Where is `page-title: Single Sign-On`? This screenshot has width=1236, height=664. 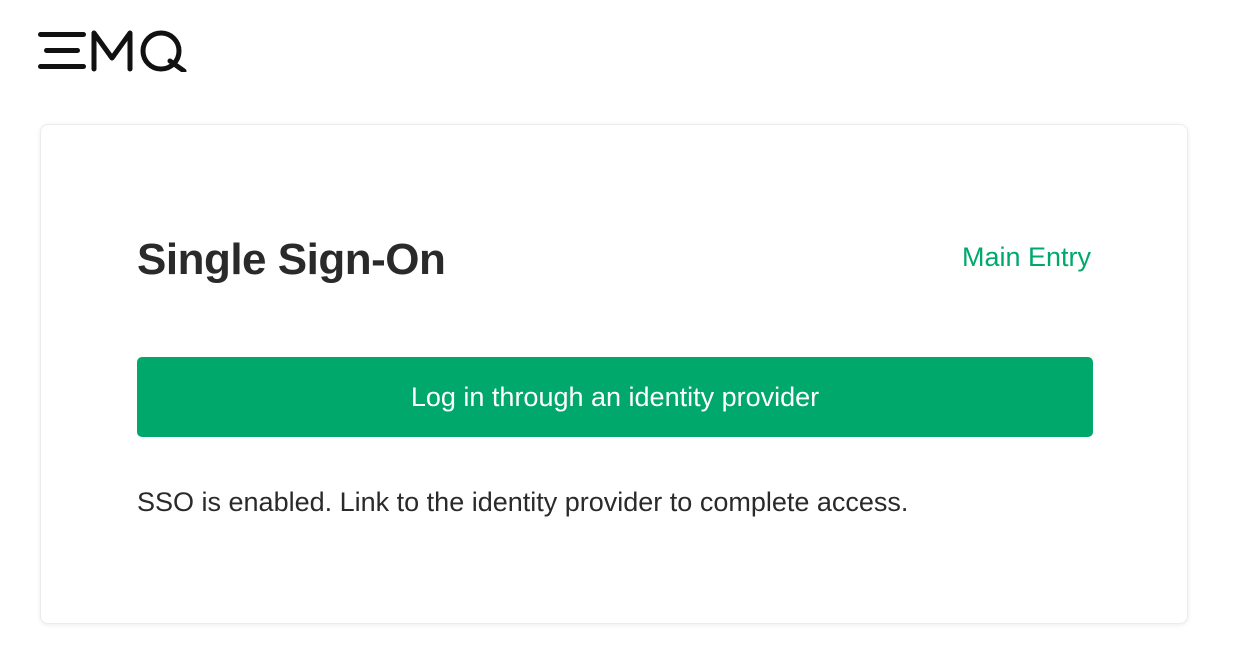
page-title: Single Sign-On is located at coordinates (291, 259).